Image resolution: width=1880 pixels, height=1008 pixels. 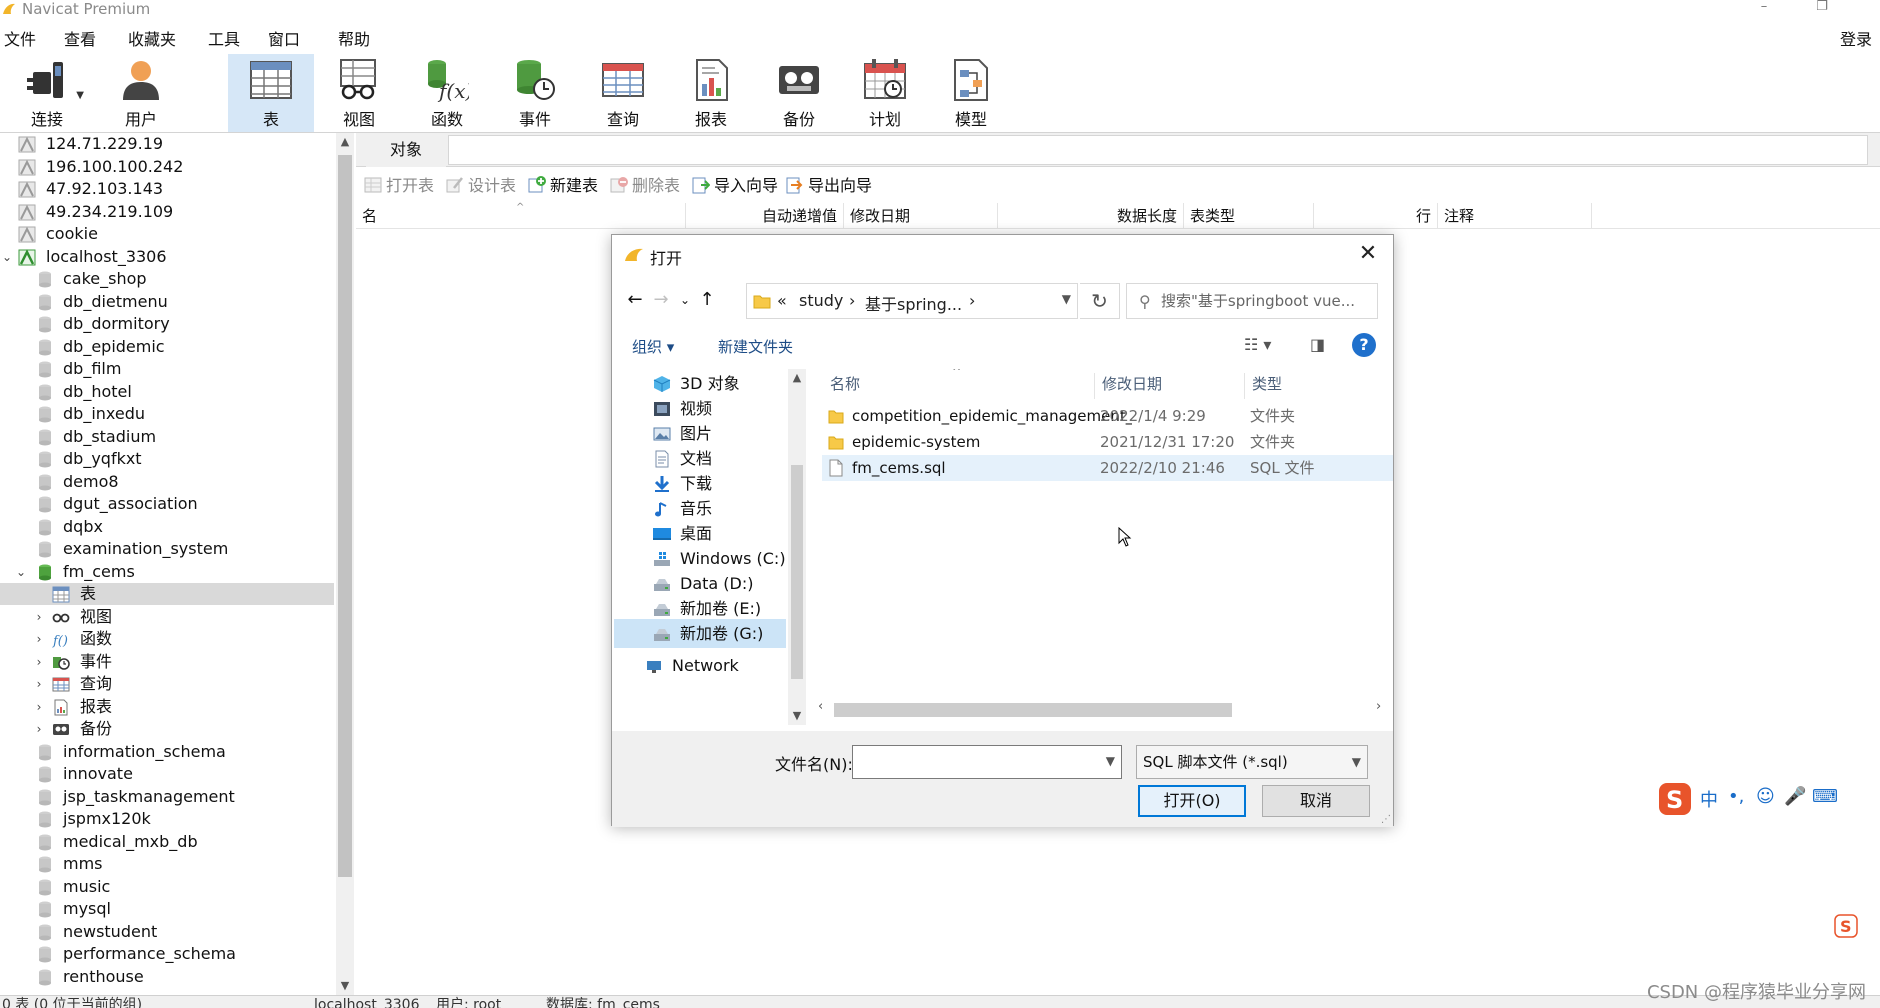 What do you see at coordinates (167, 797) in the screenshot?
I see `tree-item-database: jsp_taskmanagement` at bounding box center [167, 797].